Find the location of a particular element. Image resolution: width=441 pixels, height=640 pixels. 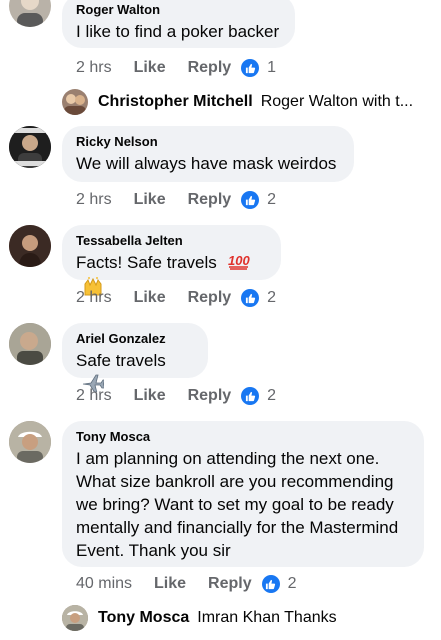

svg-text: 100 is located at coordinates (239, 260).